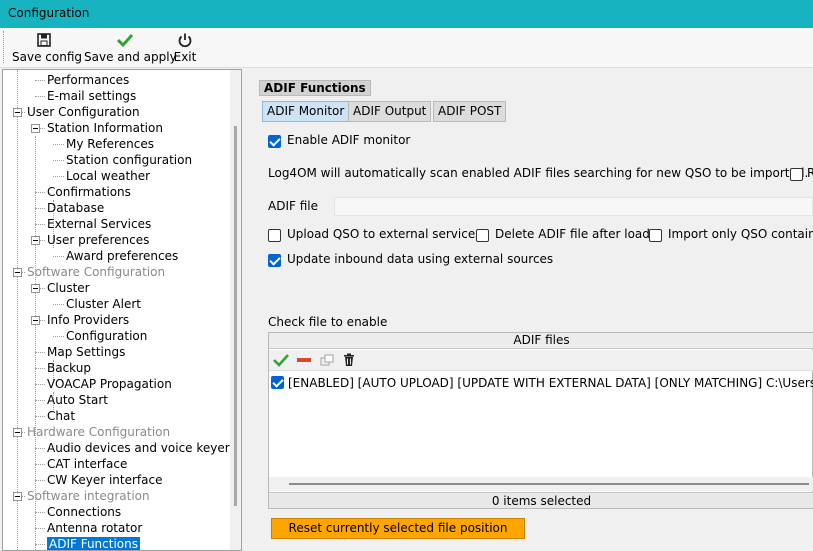 This screenshot has height=551, width=813. I want to click on tree-item: Software integration, so click(88, 496).